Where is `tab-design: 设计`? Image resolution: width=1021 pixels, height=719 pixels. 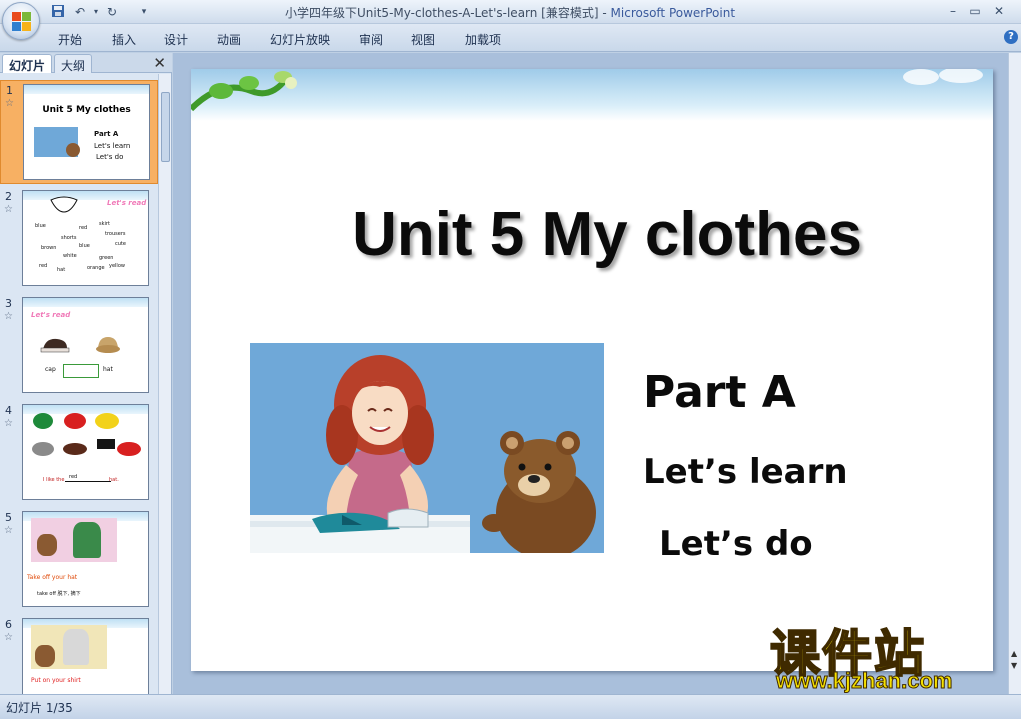
tab-design: 设计 is located at coordinates (176, 39).